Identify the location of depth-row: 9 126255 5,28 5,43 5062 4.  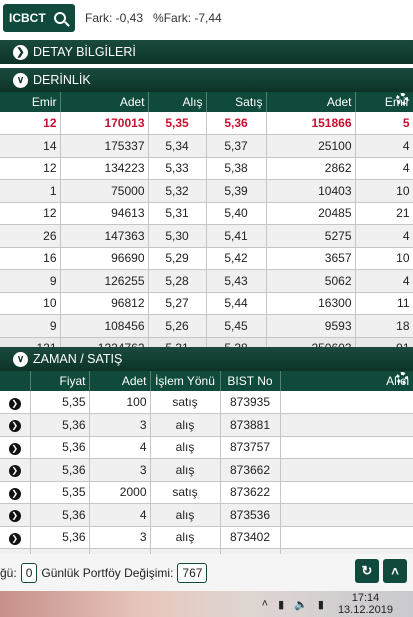
(206, 281).